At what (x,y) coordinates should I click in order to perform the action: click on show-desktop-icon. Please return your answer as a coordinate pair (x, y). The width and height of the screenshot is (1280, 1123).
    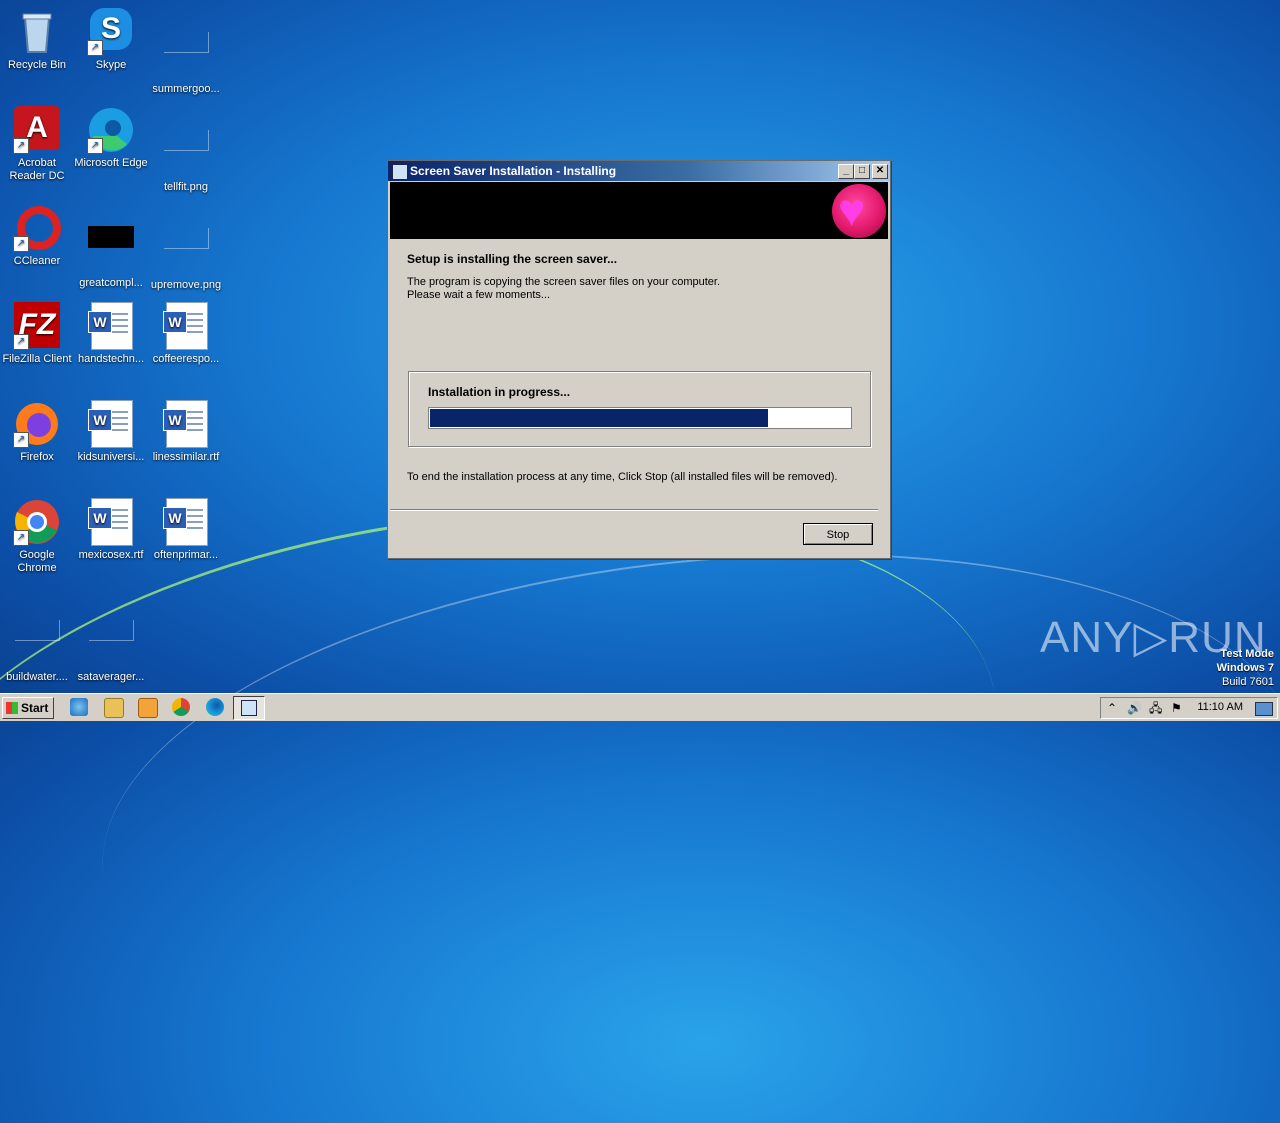
    Looking at the image, I should click on (1264, 709).